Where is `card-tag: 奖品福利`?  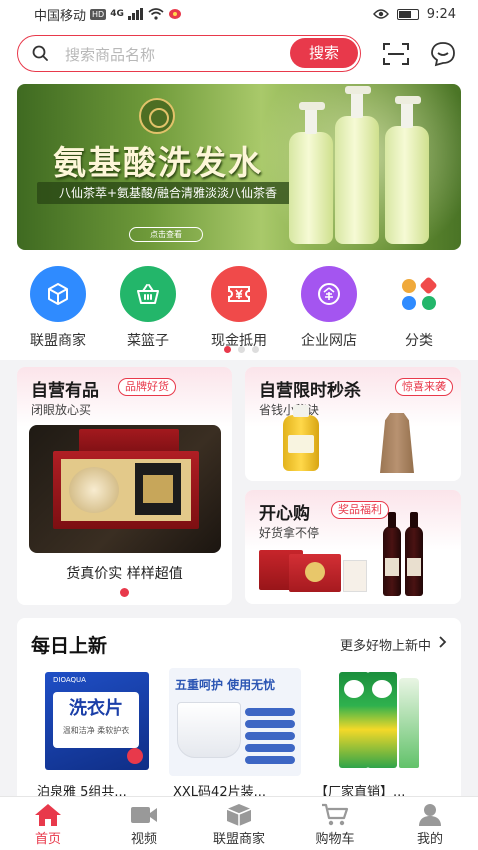
card-tag: 奖品福利 is located at coordinates (360, 510).